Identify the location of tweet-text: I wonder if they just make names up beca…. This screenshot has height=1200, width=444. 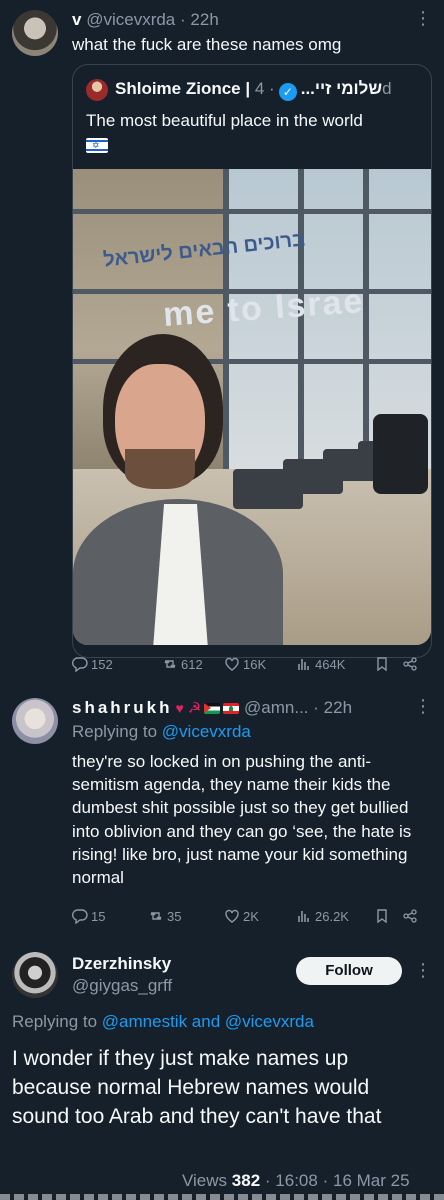
(197, 1087).